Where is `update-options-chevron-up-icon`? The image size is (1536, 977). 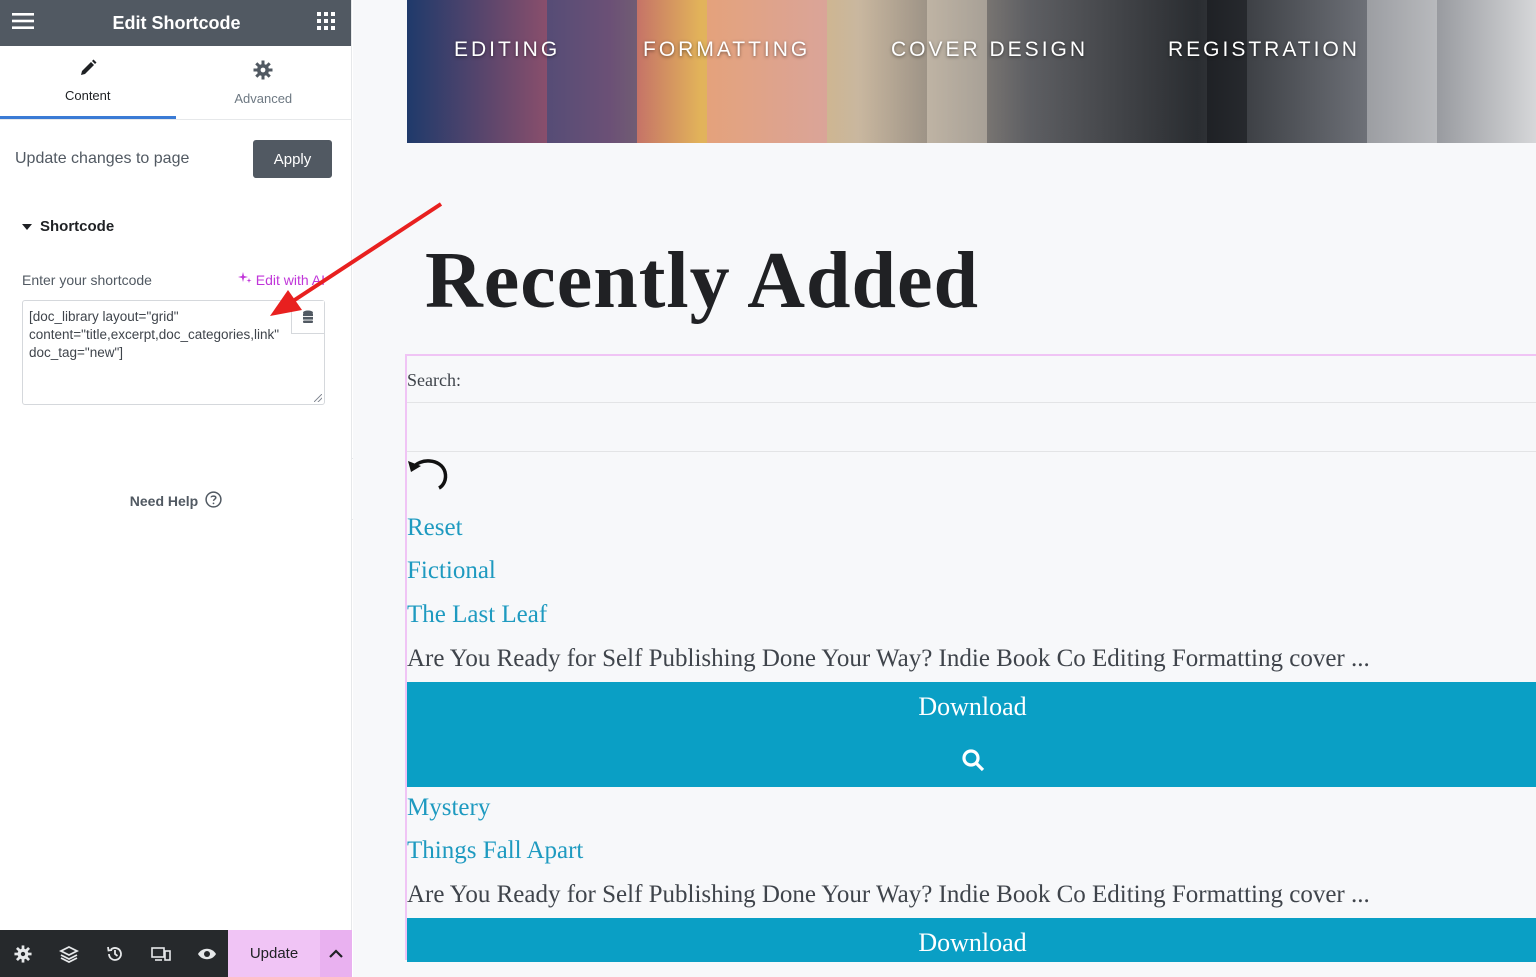 update-options-chevron-up-icon is located at coordinates (336, 953).